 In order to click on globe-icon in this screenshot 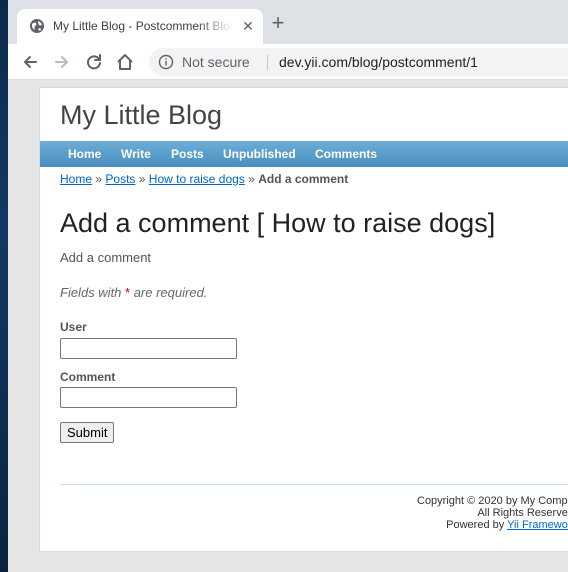, I will do `click(37, 26)`.